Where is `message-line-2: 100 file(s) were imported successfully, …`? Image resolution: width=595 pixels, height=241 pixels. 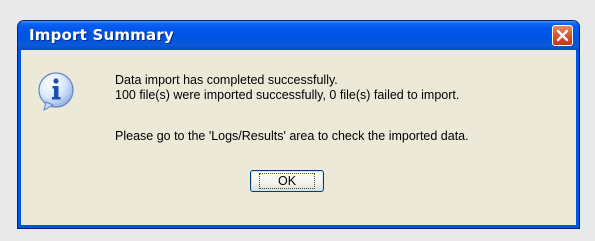 message-line-2: 100 file(s) were imported successfully, … is located at coordinates (287, 95).